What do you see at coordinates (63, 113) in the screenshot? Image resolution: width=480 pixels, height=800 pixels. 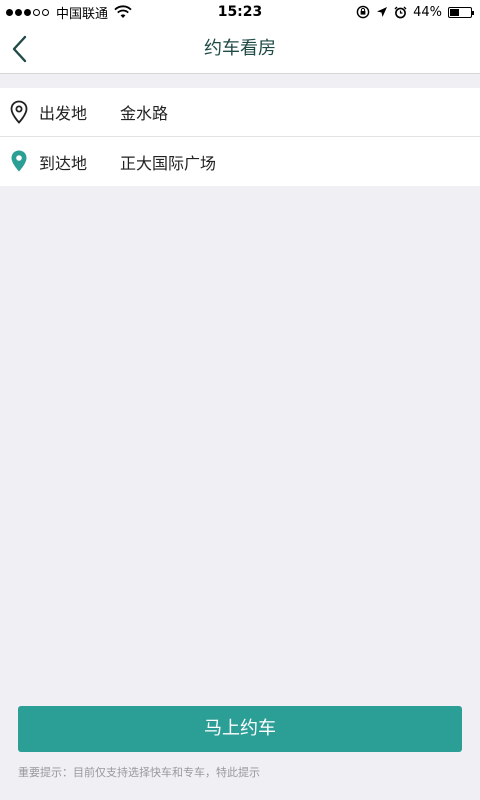 I see `origin-label: 出发地` at bounding box center [63, 113].